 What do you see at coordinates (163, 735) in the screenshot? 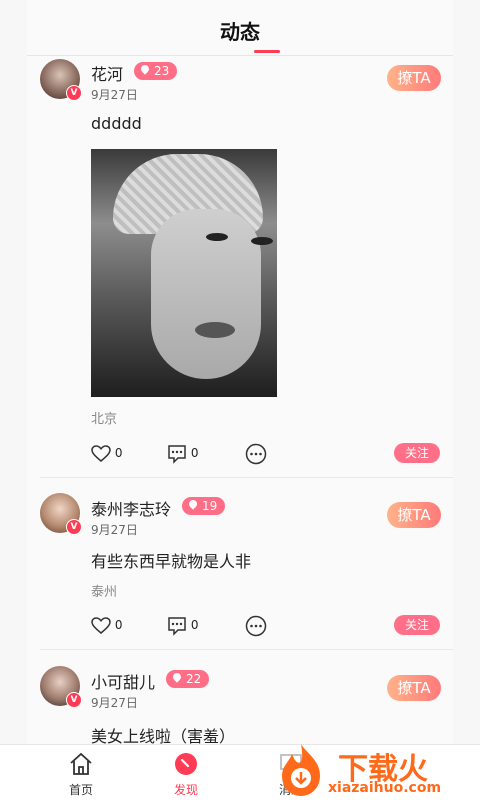
I see `post-text: 美女上线啦（害羞）` at bounding box center [163, 735].